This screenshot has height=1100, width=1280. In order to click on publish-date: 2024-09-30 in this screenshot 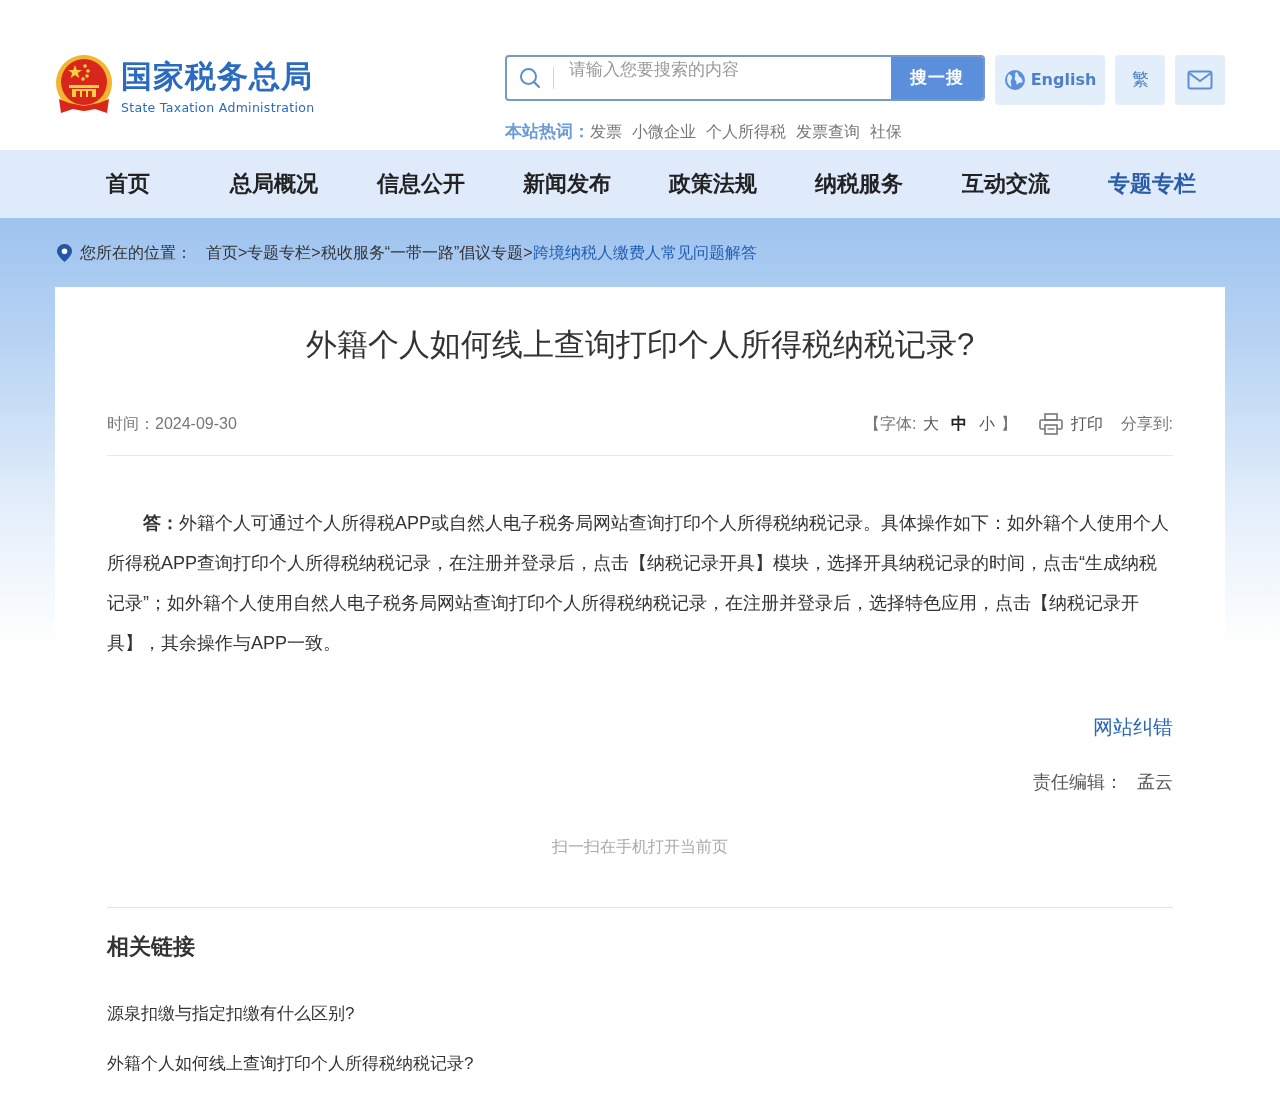, I will do `click(196, 423)`.